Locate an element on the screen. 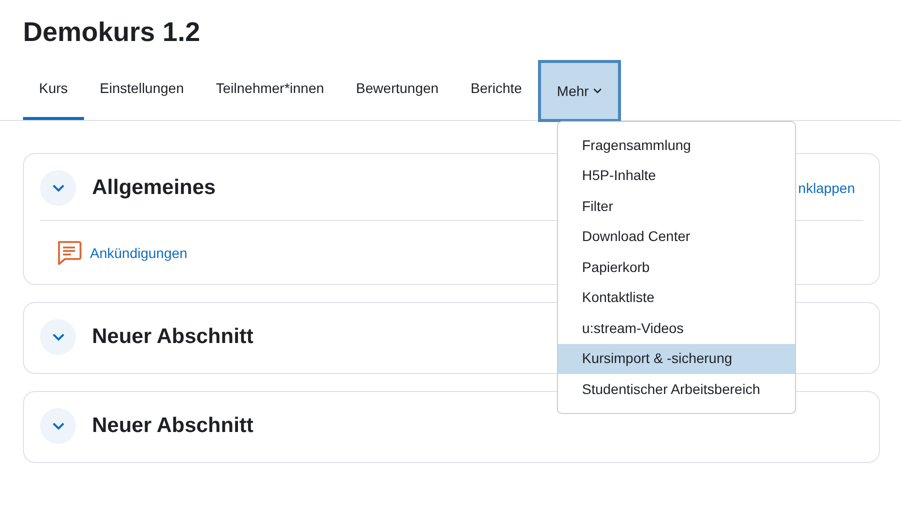 The image size is (901, 530). menu-item: Fragensammlung is located at coordinates (676, 145).